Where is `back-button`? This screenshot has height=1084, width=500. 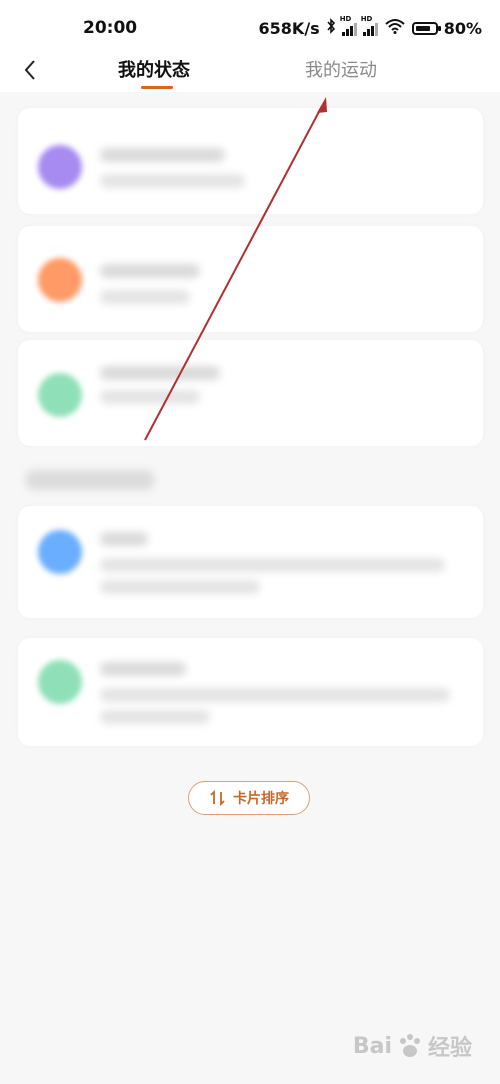
back-button is located at coordinates (30, 70).